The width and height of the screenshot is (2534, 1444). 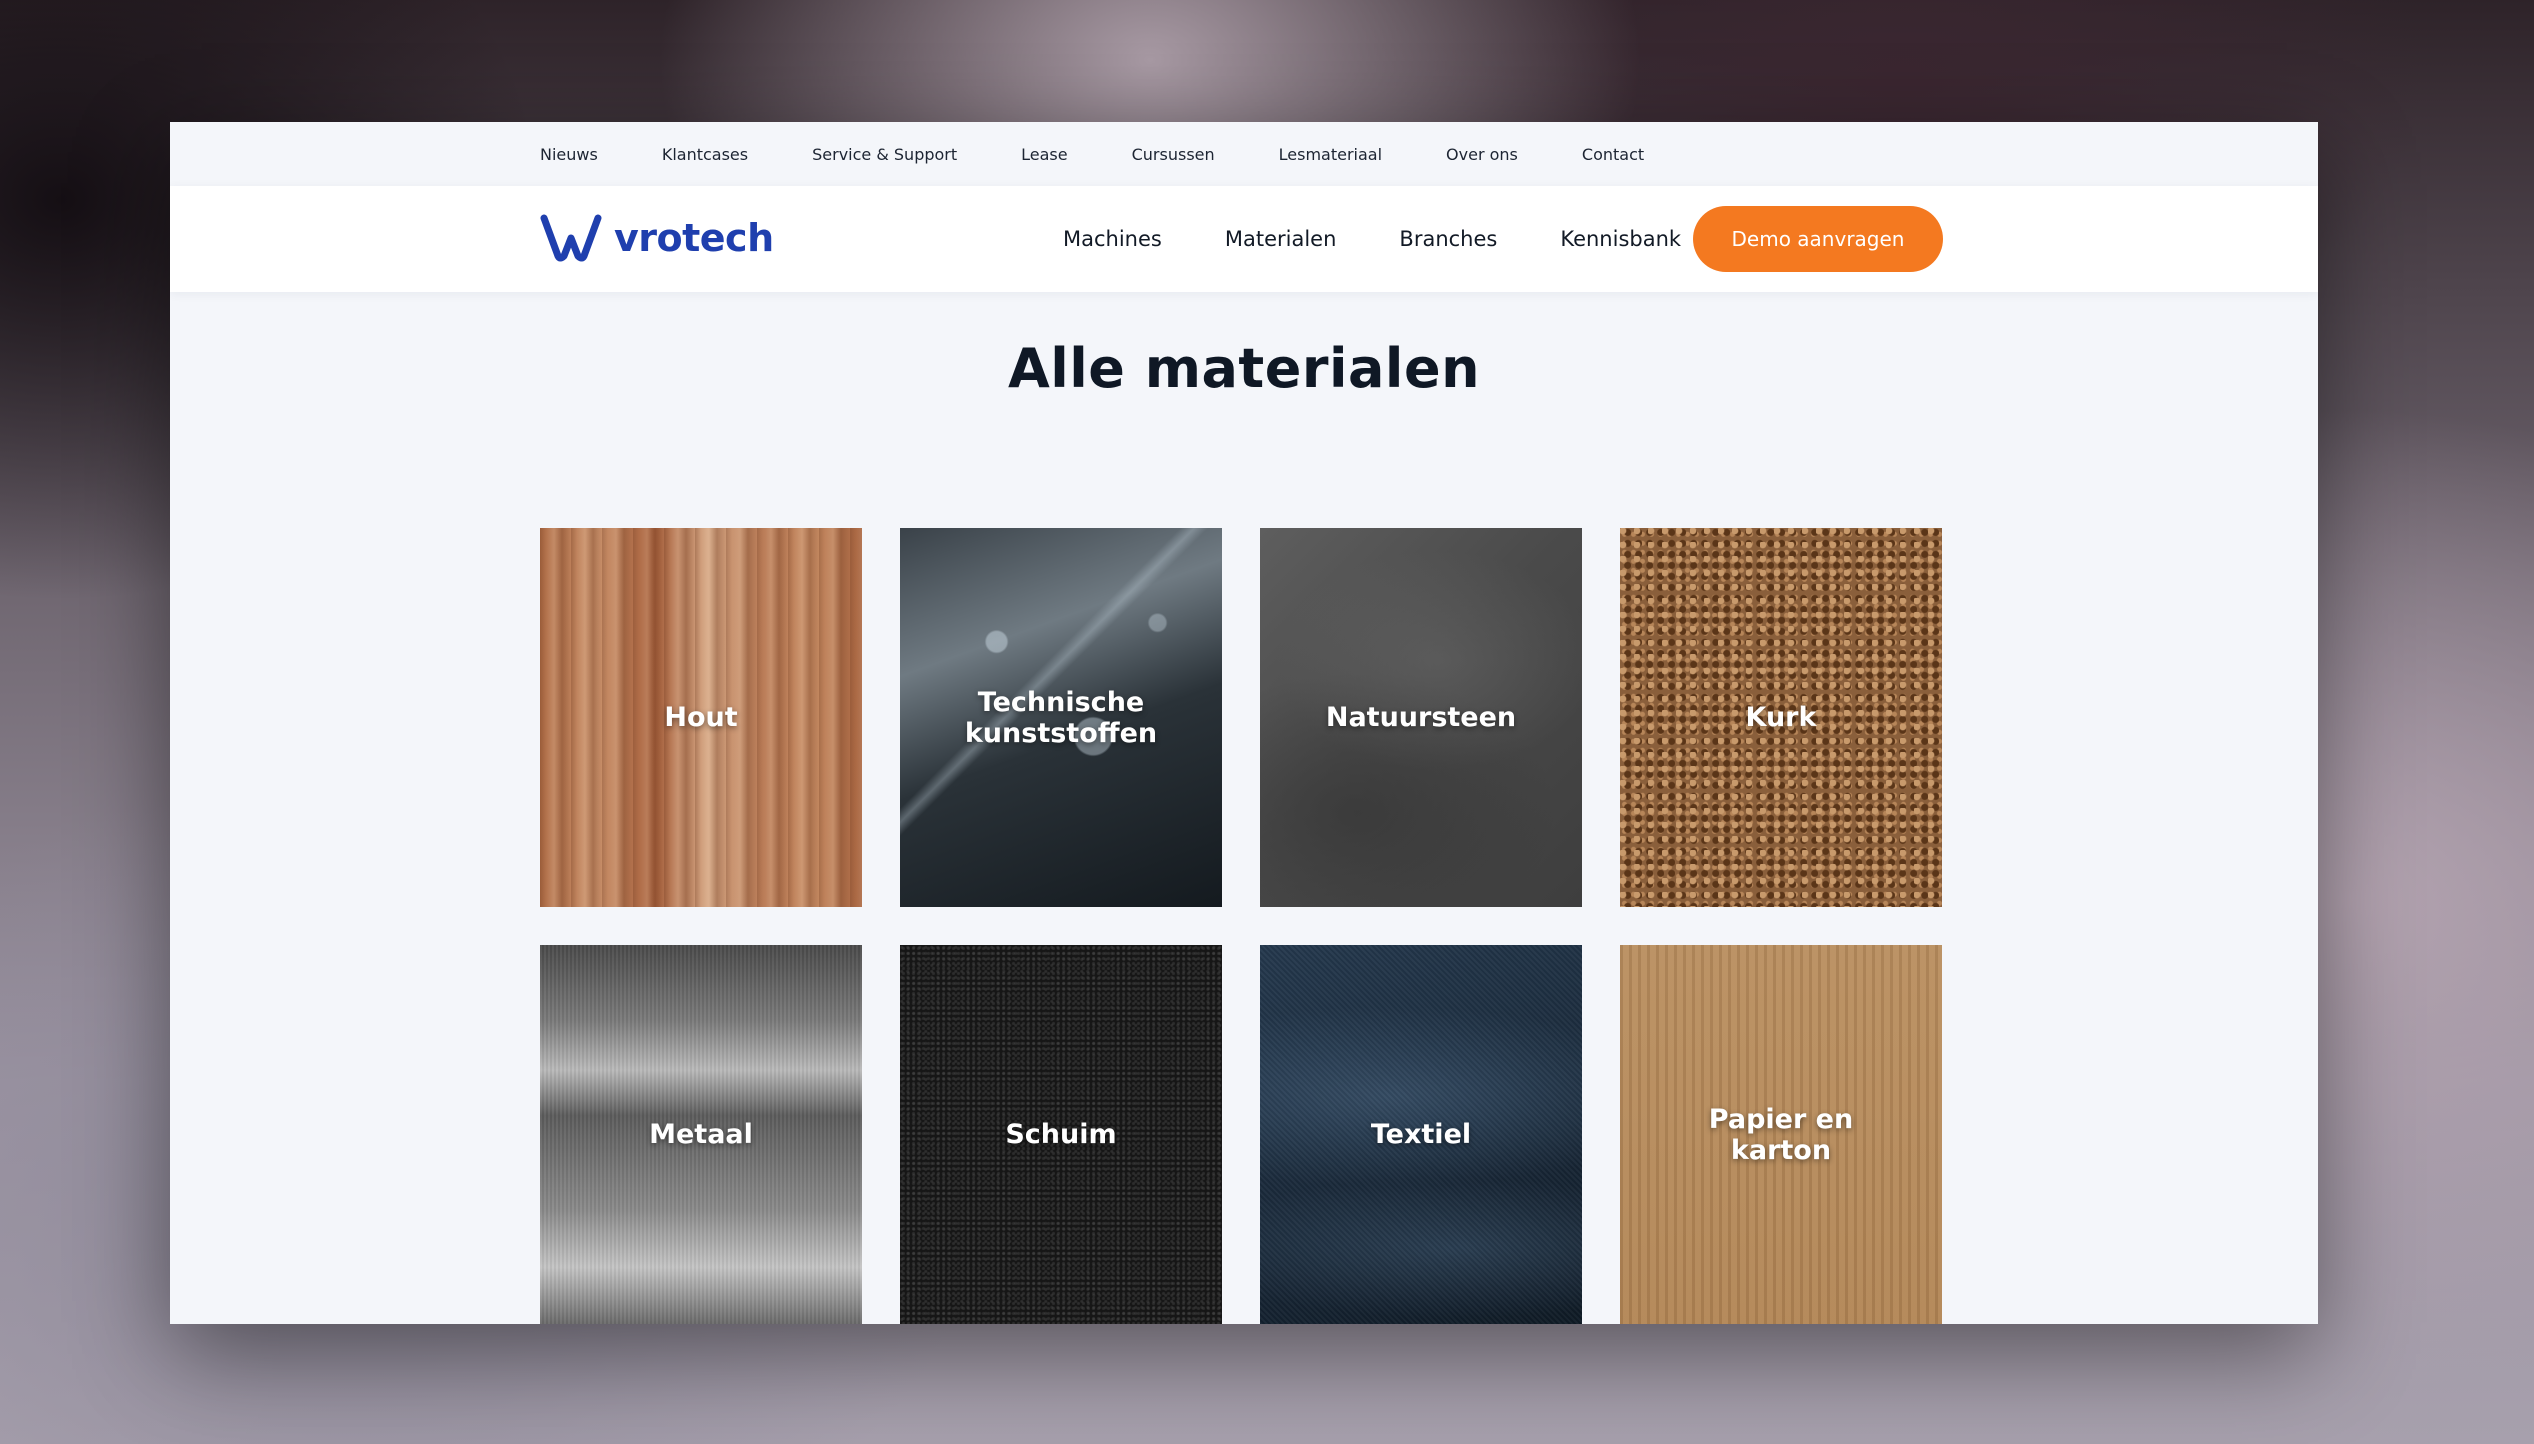 What do you see at coordinates (1372, 239) in the screenshot?
I see `primary-nav: Machines Materialen Branches Kennisbank` at bounding box center [1372, 239].